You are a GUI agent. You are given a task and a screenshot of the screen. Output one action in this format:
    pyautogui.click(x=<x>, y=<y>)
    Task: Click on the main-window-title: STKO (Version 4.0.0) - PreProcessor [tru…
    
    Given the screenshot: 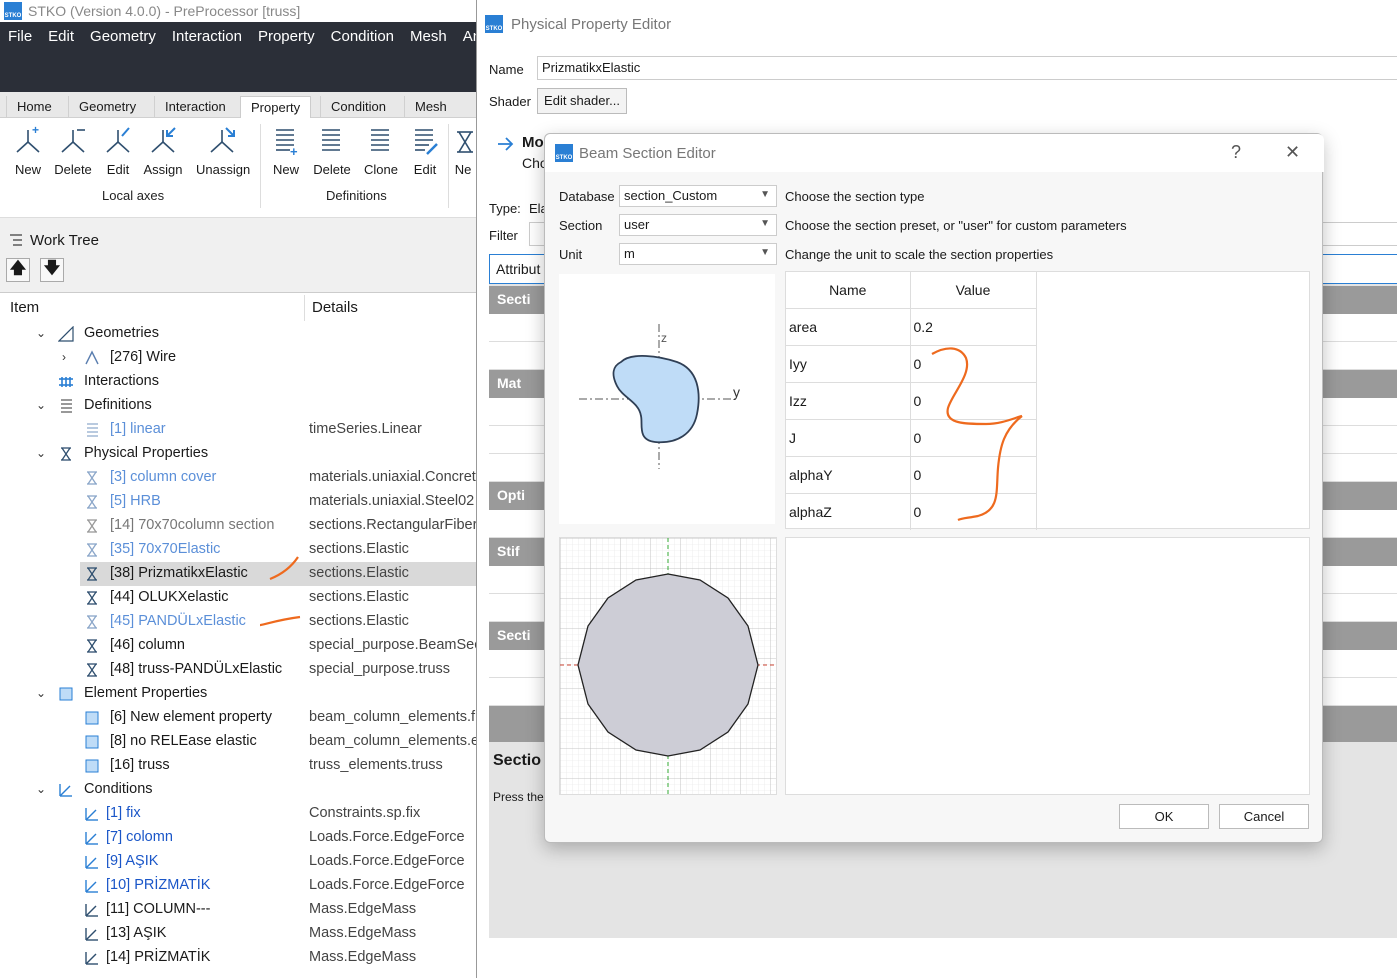 What is the action you would take?
    pyautogui.click(x=164, y=11)
    